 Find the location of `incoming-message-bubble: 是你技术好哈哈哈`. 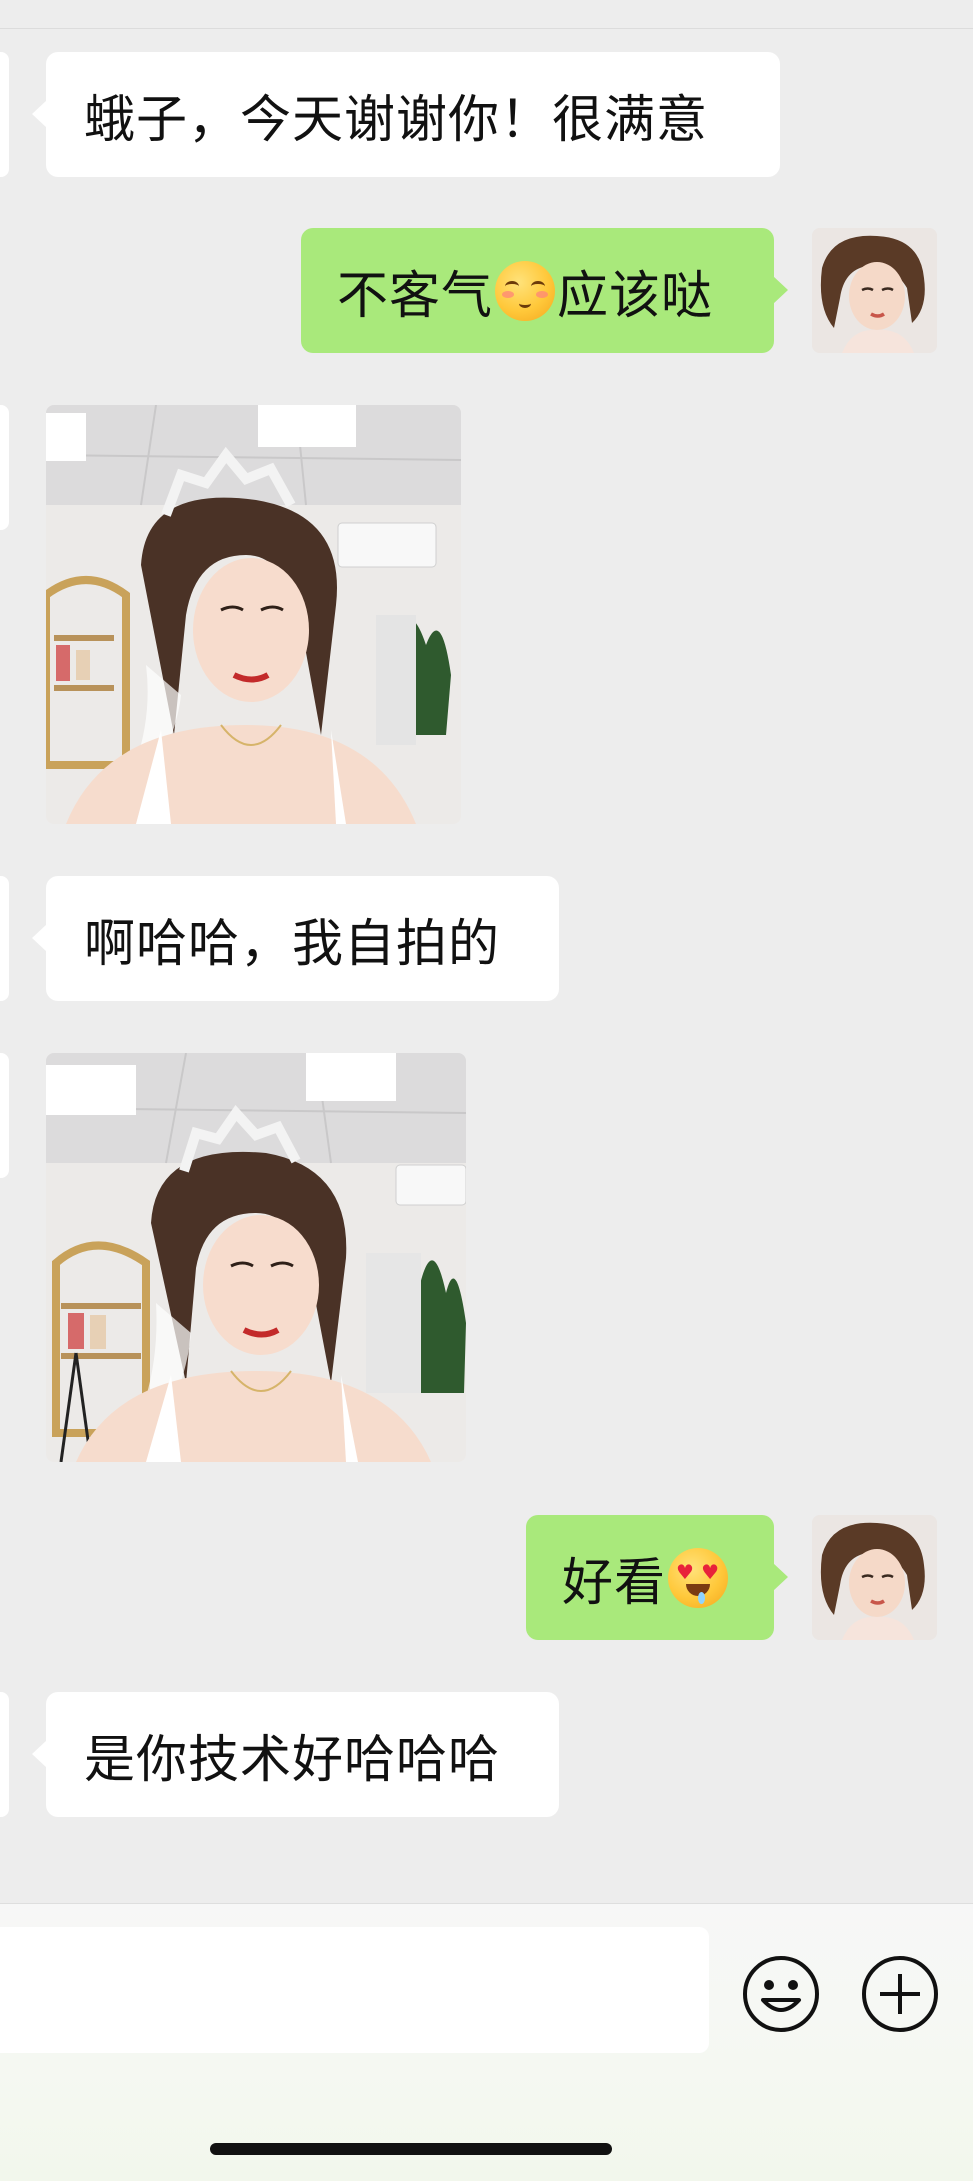

incoming-message-bubble: 是你技术好哈哈哈 is located at coordinates (295, 1754).